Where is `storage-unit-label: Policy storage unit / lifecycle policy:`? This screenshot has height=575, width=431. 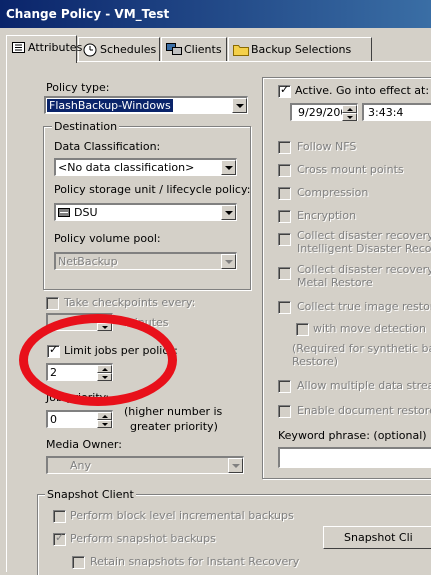
storage-unit-label: Policy storage unit / lifecycle policy: is located at coordinates (152, 189).